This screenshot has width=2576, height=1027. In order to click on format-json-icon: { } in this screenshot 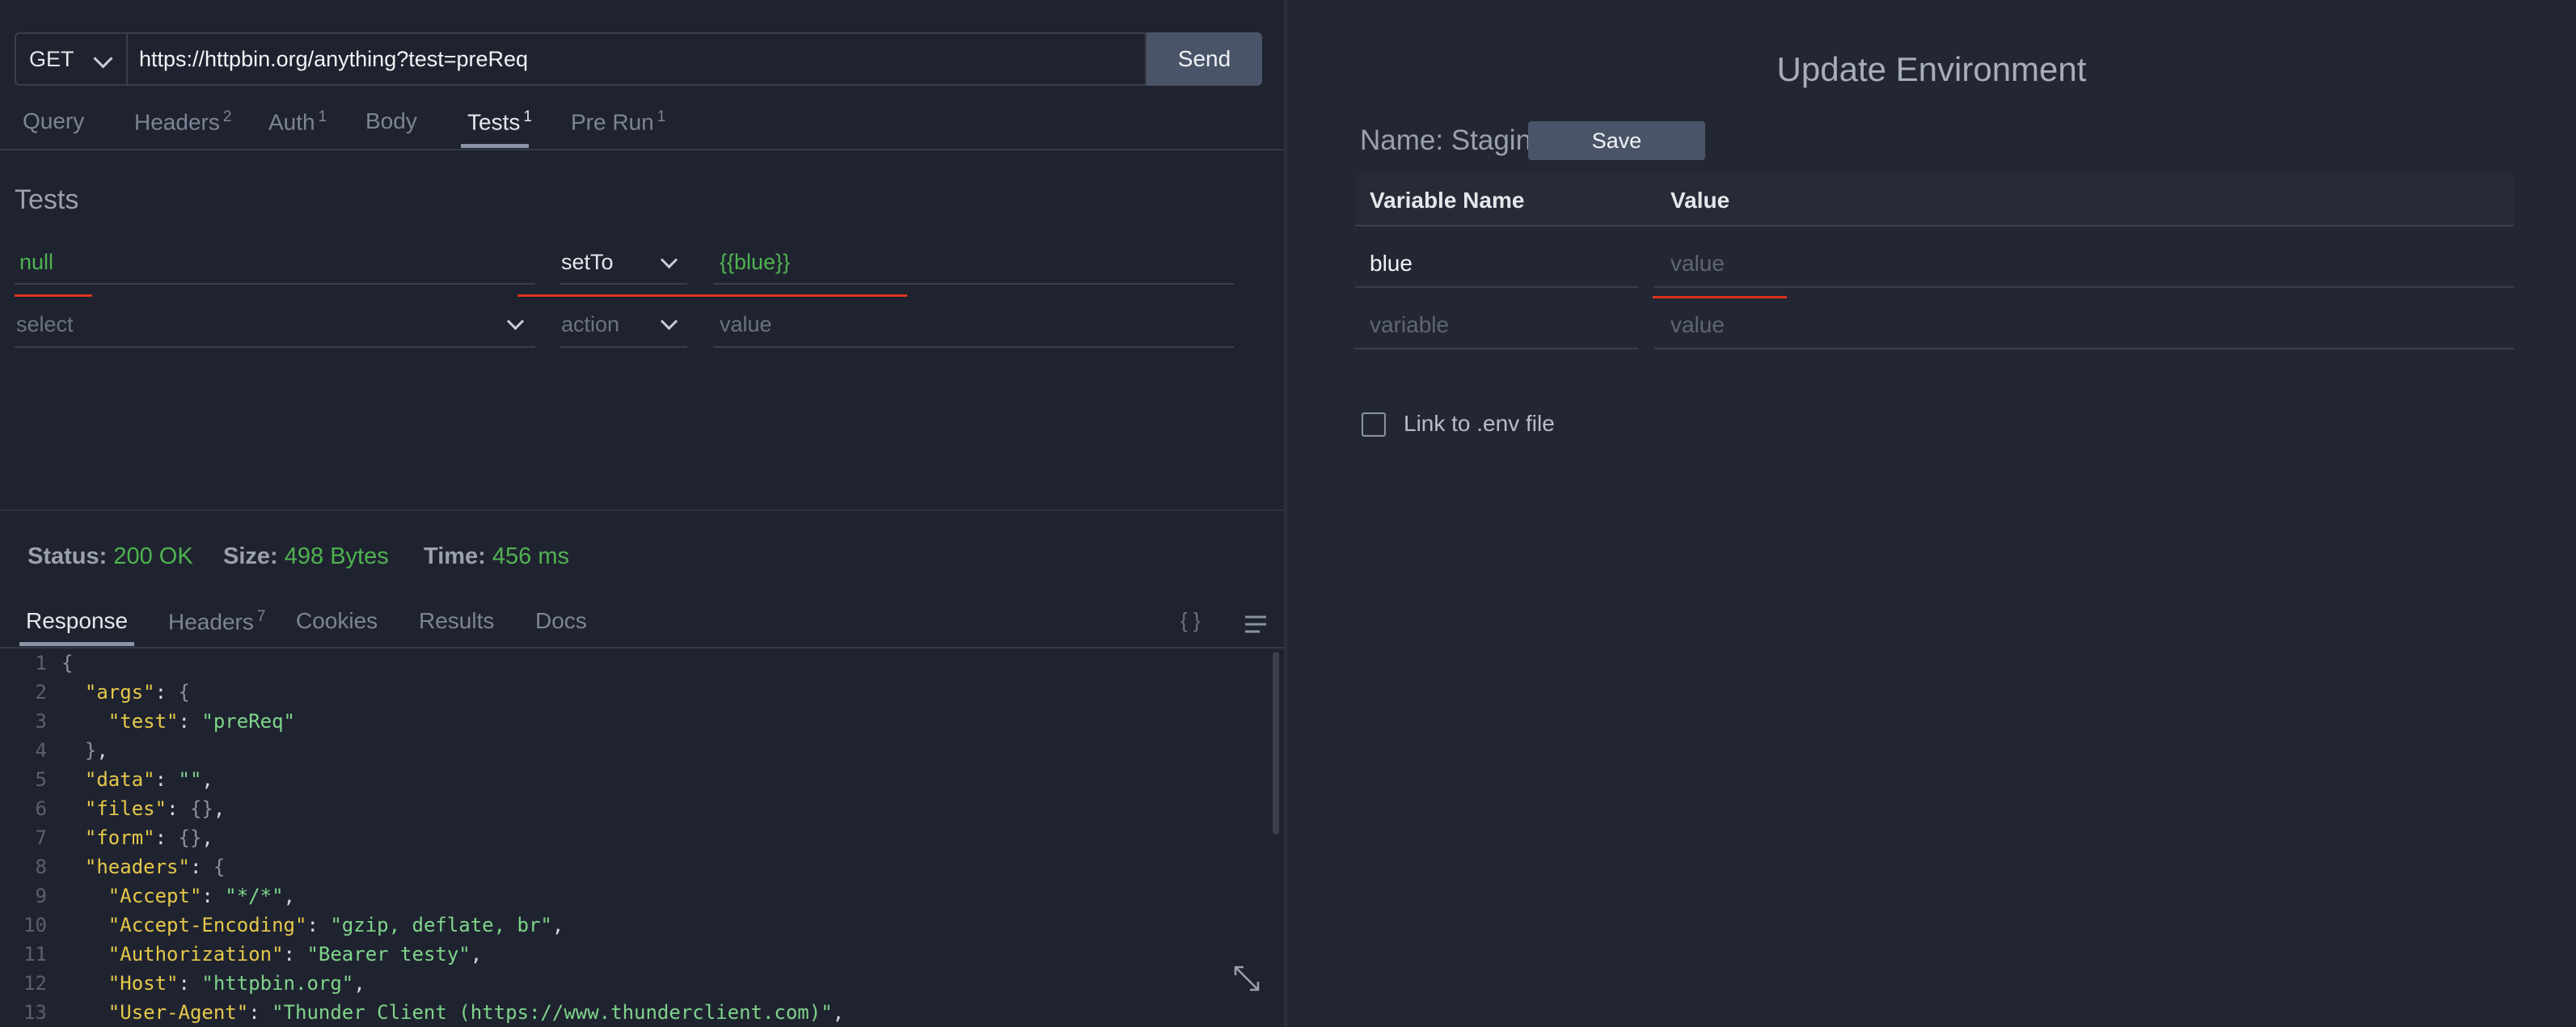, I will do `click(1190, 621)`.